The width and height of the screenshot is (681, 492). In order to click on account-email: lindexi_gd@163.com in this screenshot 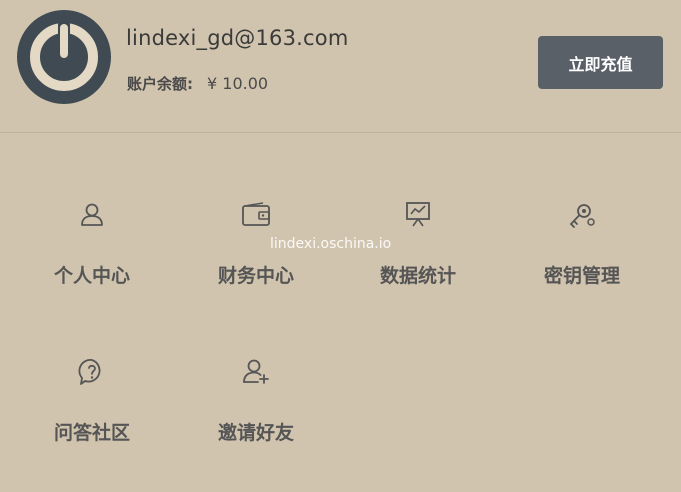, I will do `click(237, 38)`.